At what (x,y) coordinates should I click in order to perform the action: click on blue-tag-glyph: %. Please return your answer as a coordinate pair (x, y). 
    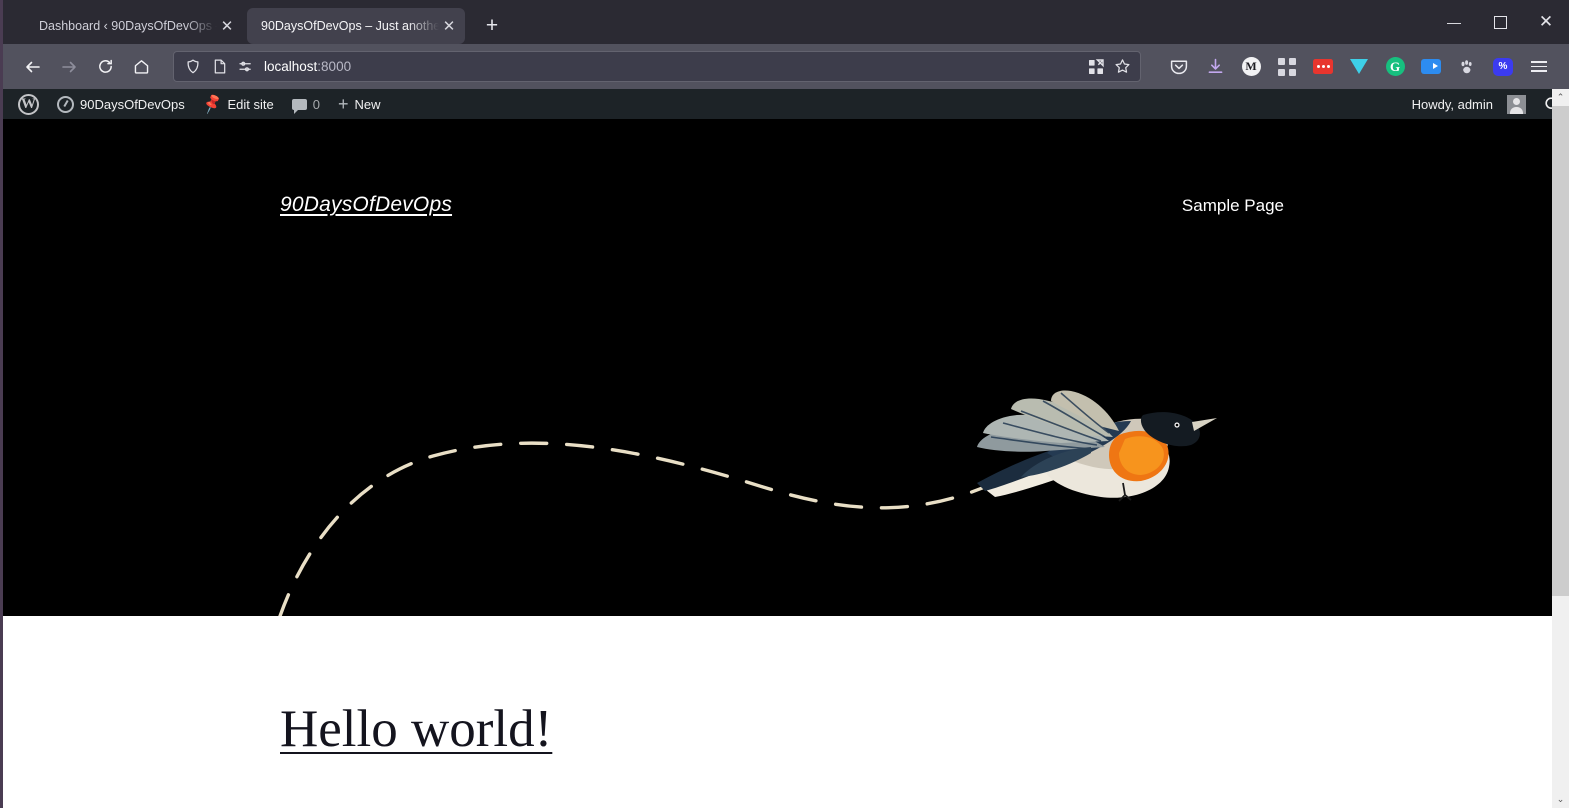
    Looking at the image, I should click on (1503, 66).